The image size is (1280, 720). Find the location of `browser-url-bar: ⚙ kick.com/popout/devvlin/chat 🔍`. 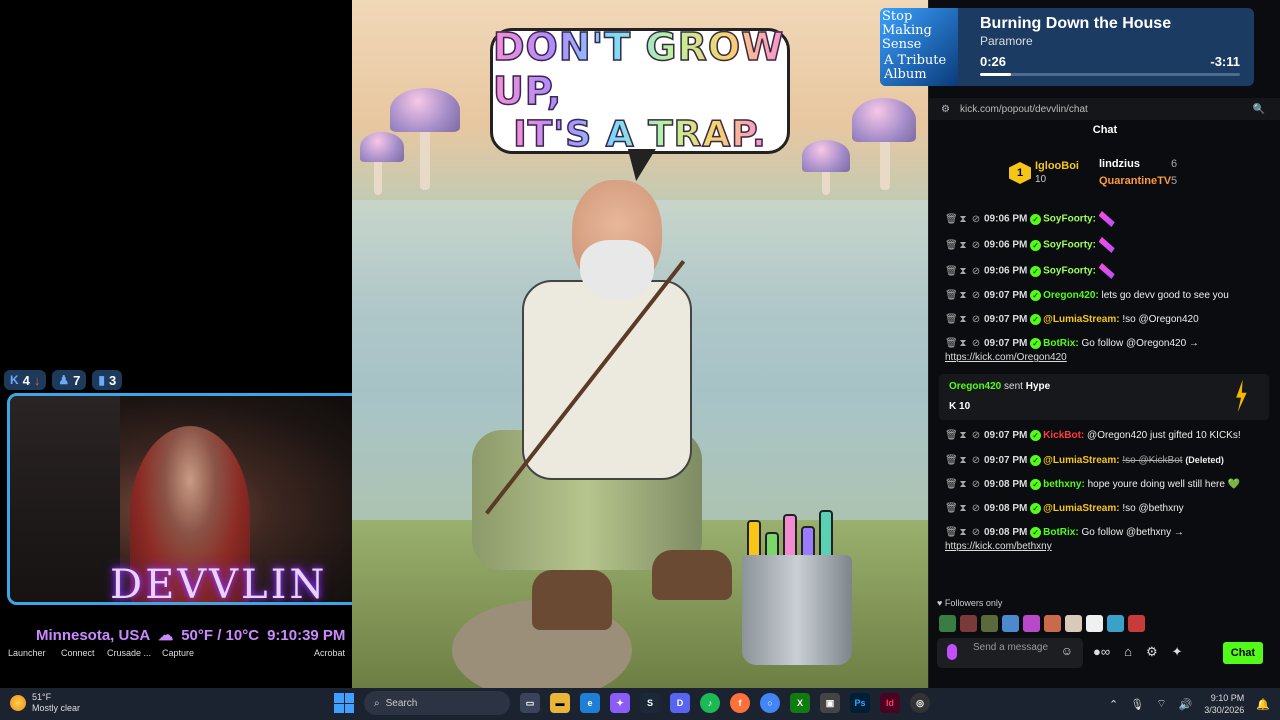

browser-url-bar: ⚙ kick.com/popout/devvlin/chat 🔍 is located at coordinates (1104, 109).